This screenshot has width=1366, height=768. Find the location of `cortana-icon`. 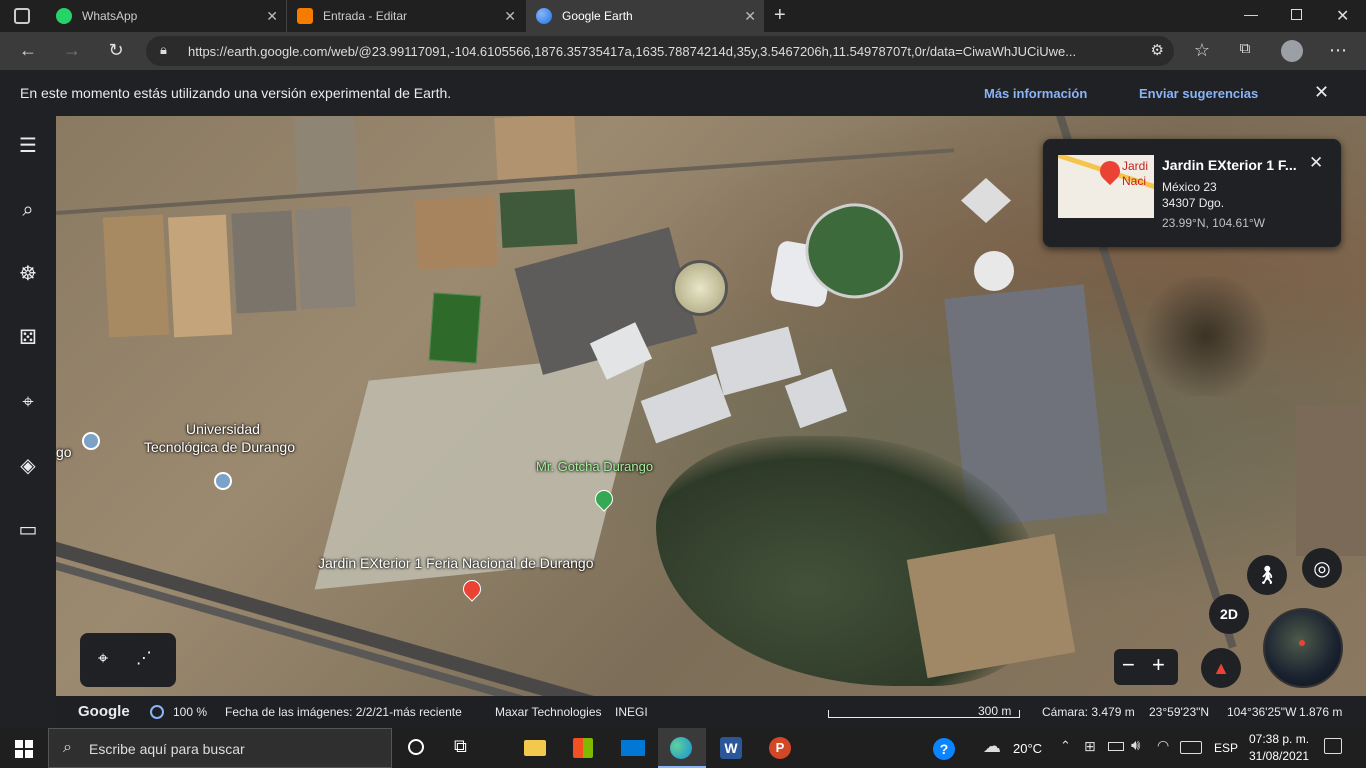

cortana-icon is located at coordinates (416, 747).